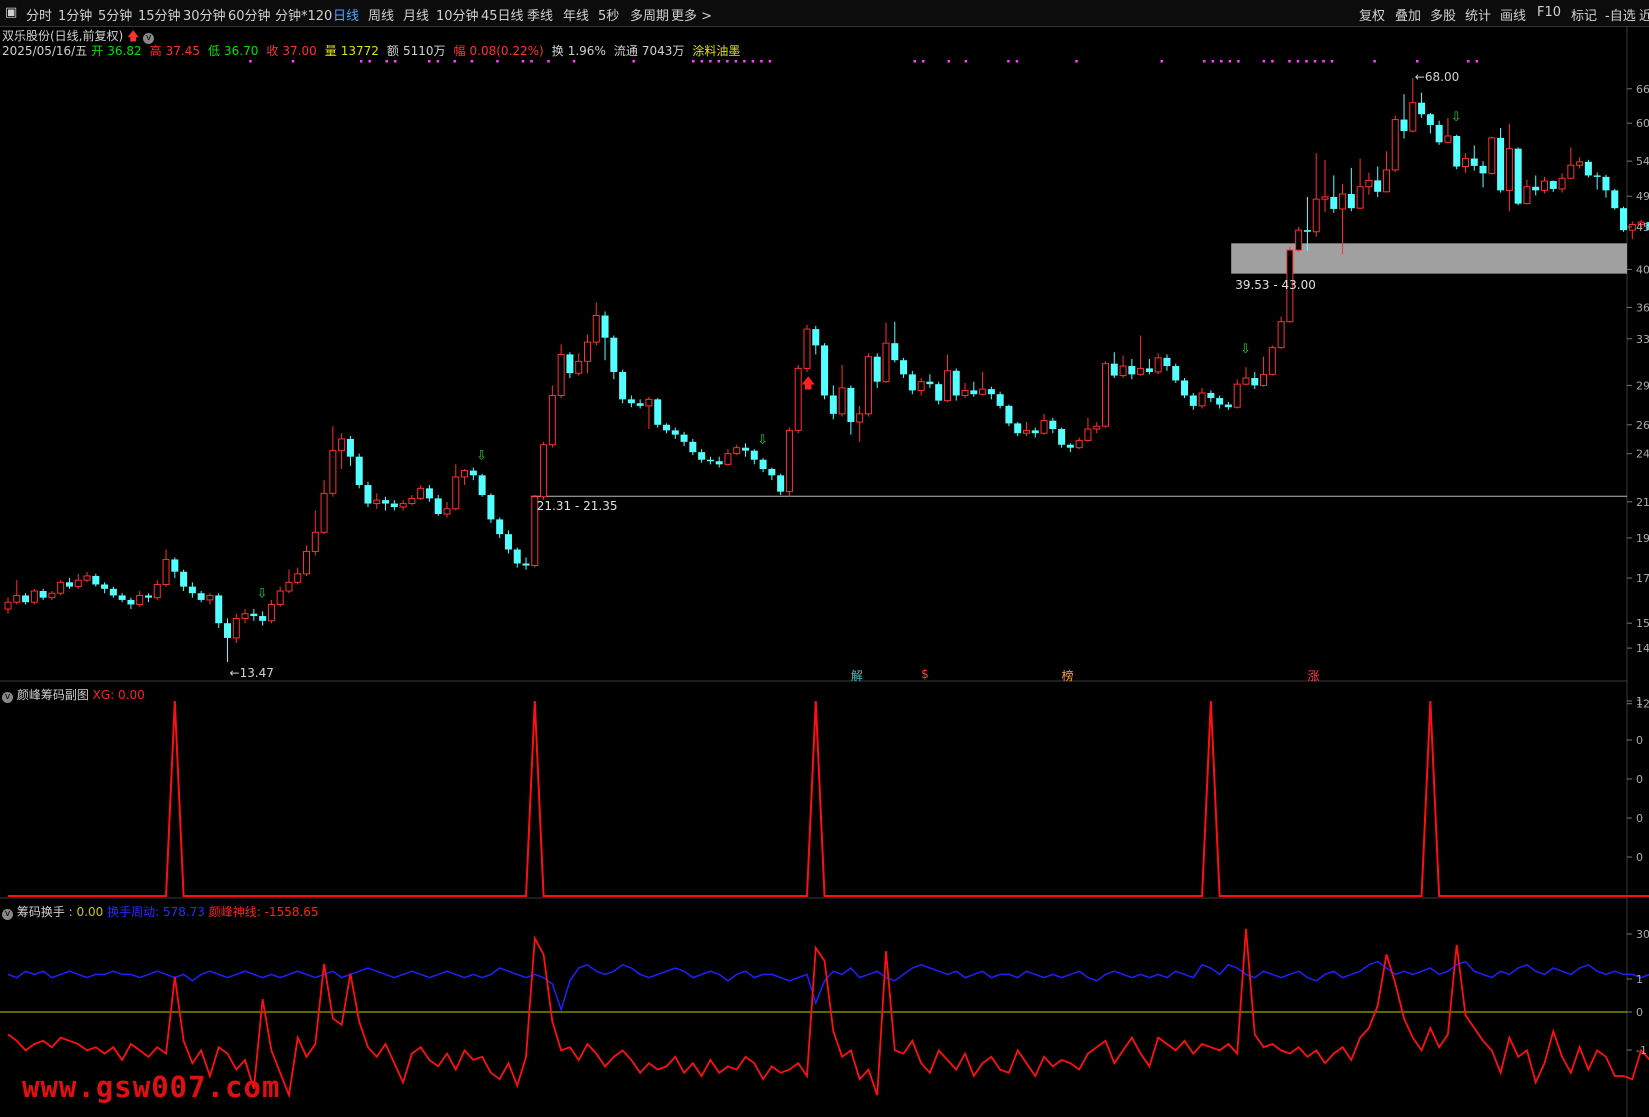  Describe the element at coordinates (1068, 675) in the screenshot. I see `event-marker: 榜` at that location.